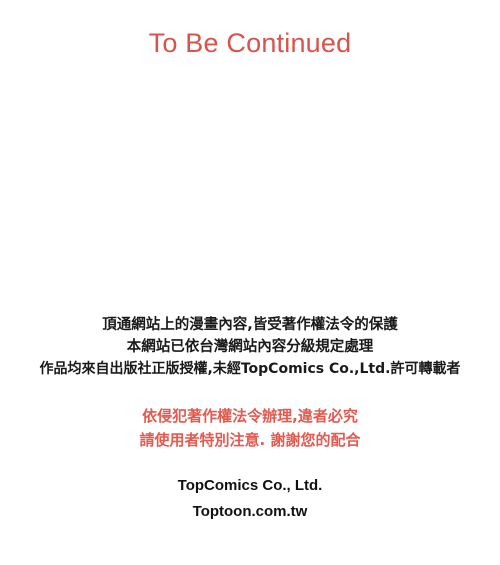  What do you see at coordinates (250, 416) in the screenshot?
I see `legal-warning-line-1: 依侵犯著作權法令辦理,違者必究` at bounding box center [250, 416].